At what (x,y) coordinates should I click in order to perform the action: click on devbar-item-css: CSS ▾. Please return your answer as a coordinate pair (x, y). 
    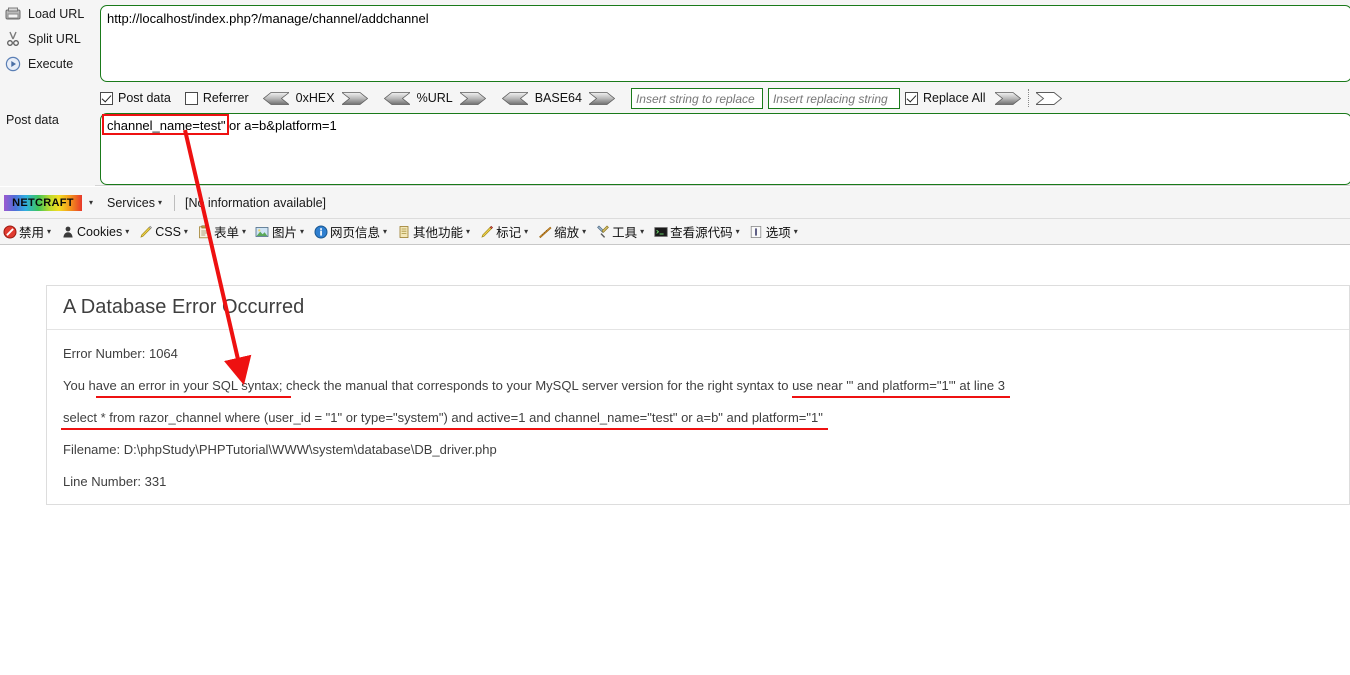
    Looking at the image, I should click on (163, 231).